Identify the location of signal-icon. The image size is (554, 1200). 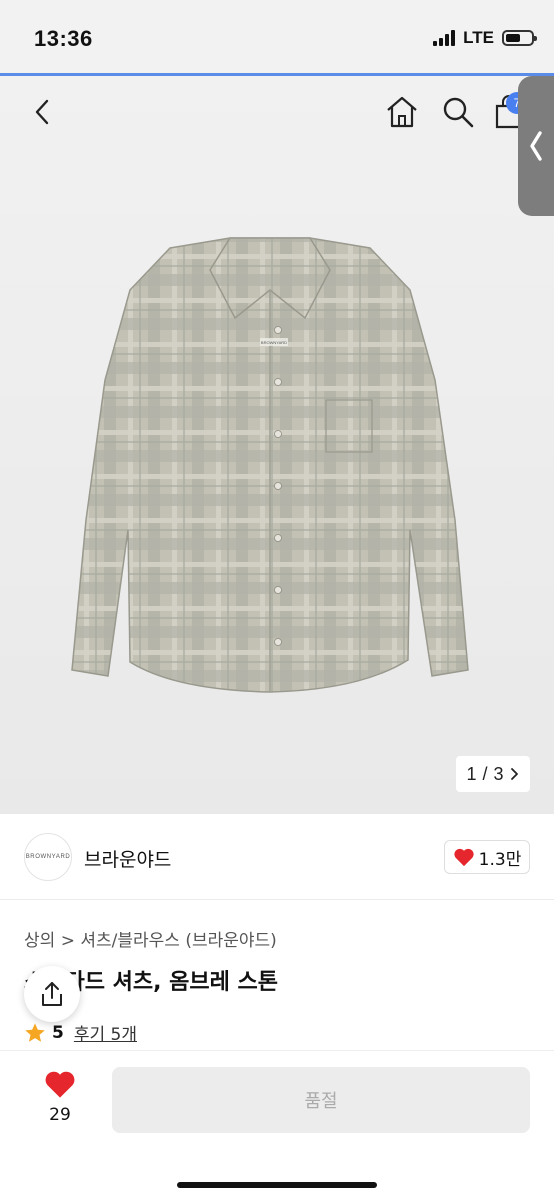
(444, 38).